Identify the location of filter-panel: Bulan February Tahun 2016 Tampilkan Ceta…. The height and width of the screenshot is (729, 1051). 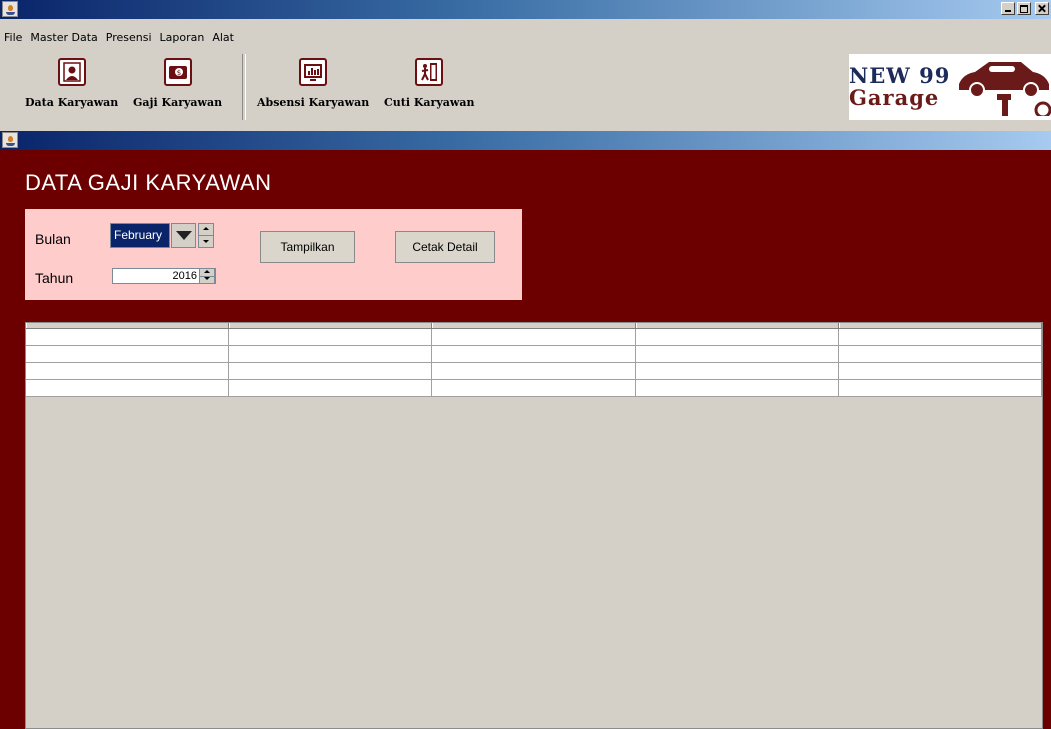
(273, 254).